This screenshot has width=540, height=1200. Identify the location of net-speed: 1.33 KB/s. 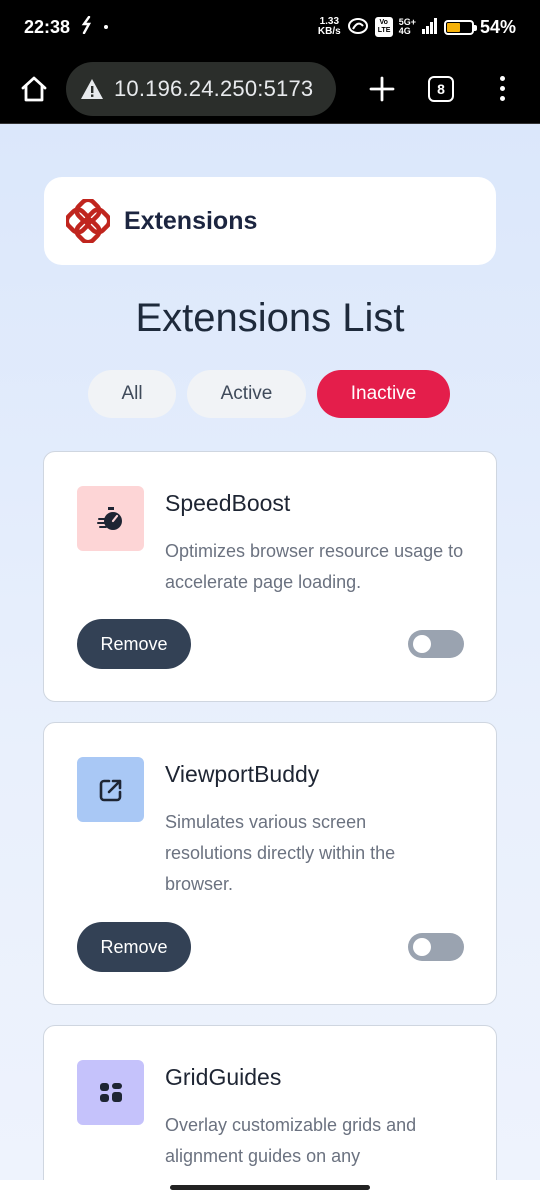
(329, 27).